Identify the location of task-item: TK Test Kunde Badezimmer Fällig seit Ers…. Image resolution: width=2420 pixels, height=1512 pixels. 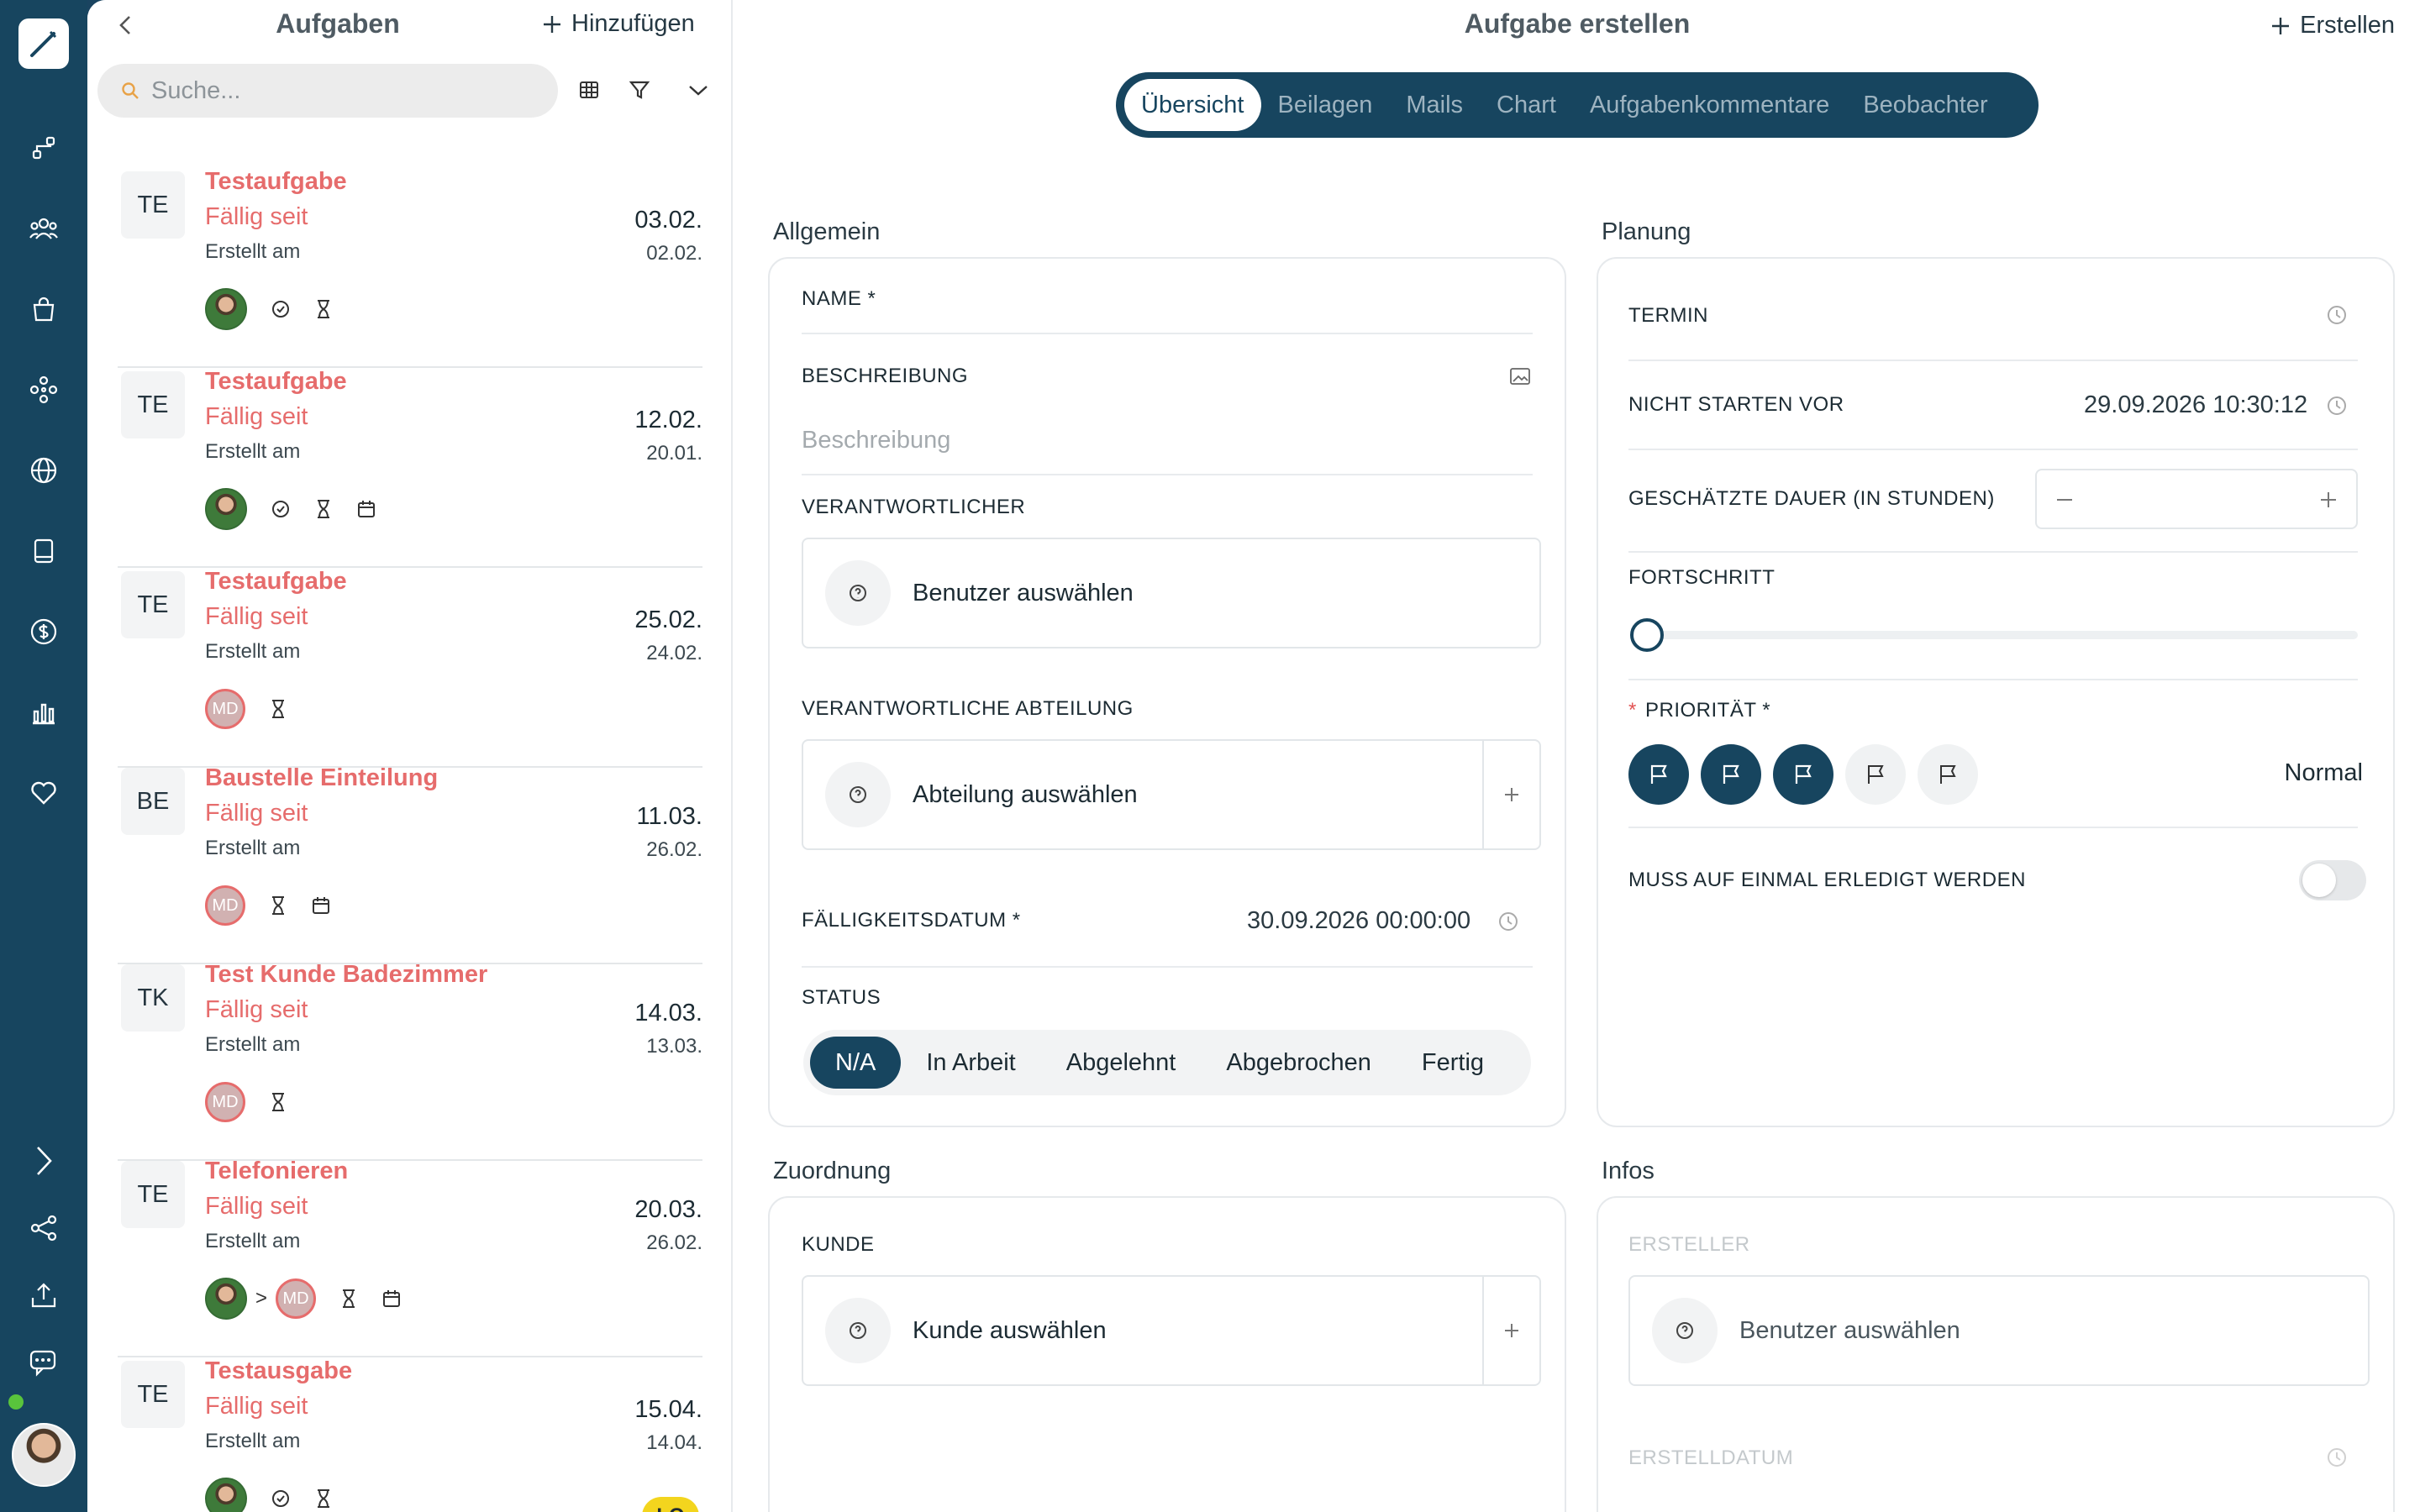
(410, 1061).